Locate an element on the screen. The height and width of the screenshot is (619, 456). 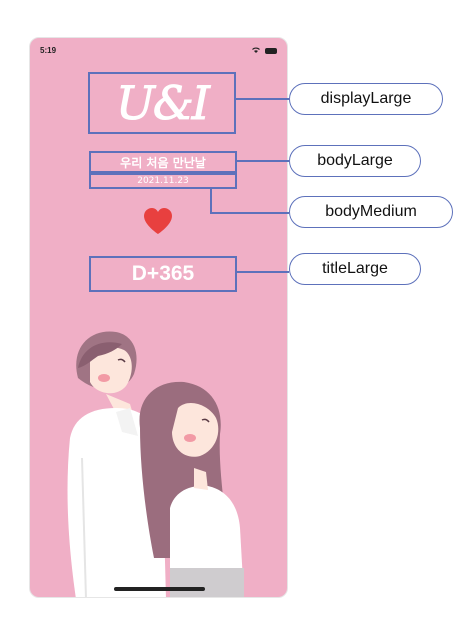
body-medium-highlight is located at coordinates (163, 181).